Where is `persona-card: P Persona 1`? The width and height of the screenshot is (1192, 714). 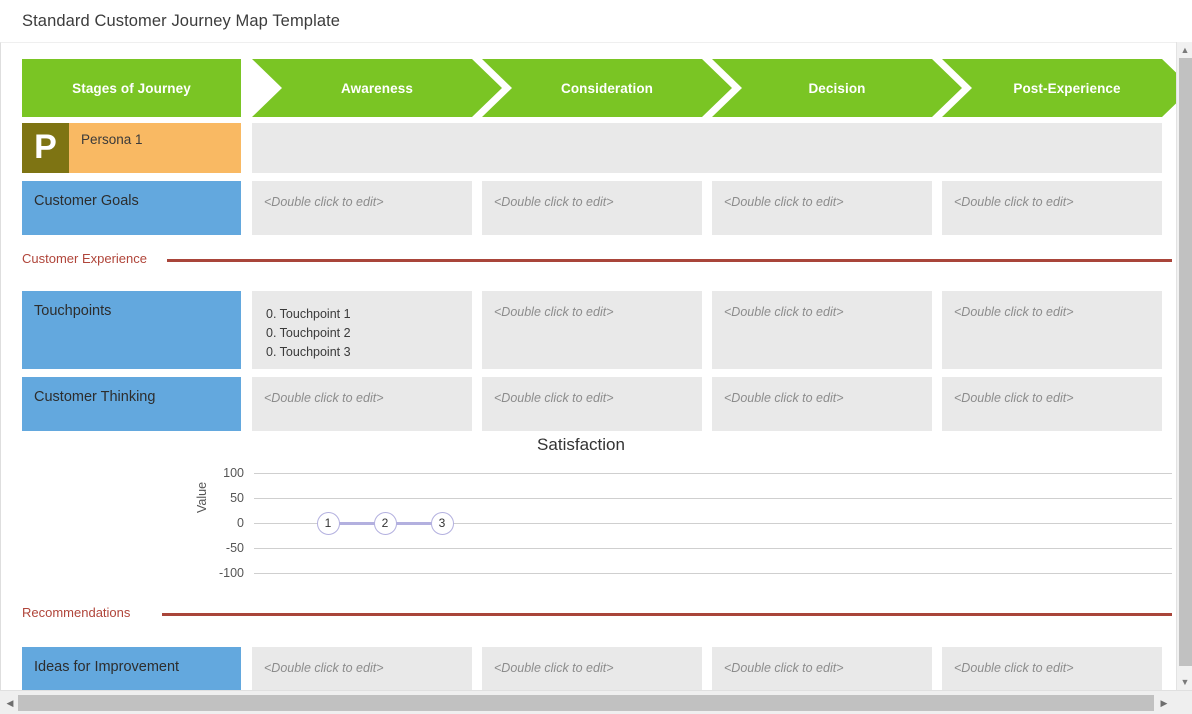 persona-card: P Persona 1 is located at coordinates (131, 148).